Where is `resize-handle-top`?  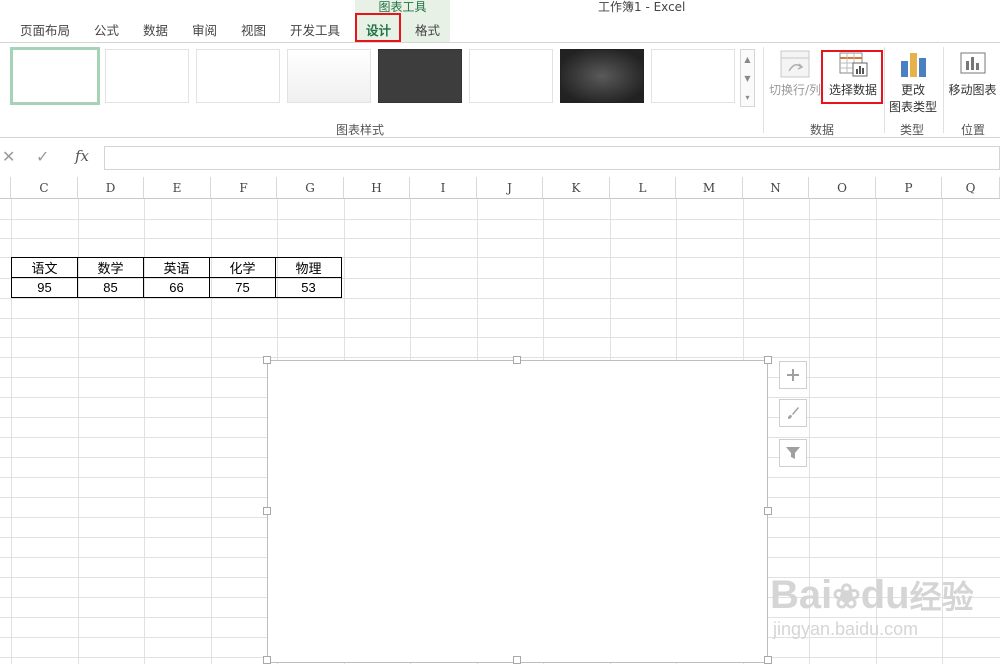 resize-handle-top is located at coordinates (517, 360).